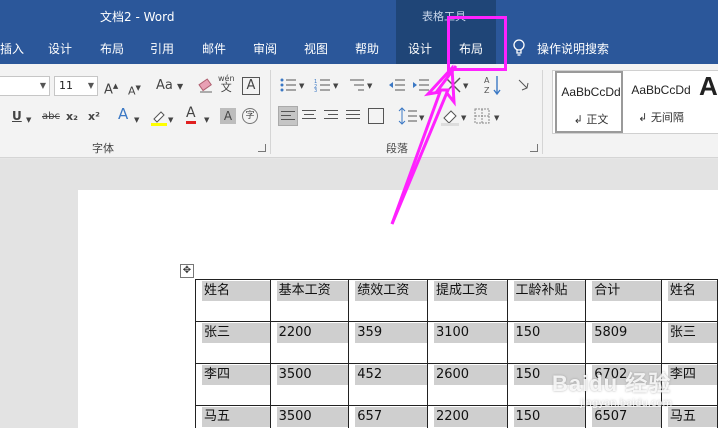  What do you see at coordinates (159, 117) in the screenshot?
I see `highlight-icon` at bounding box center [159, 117].